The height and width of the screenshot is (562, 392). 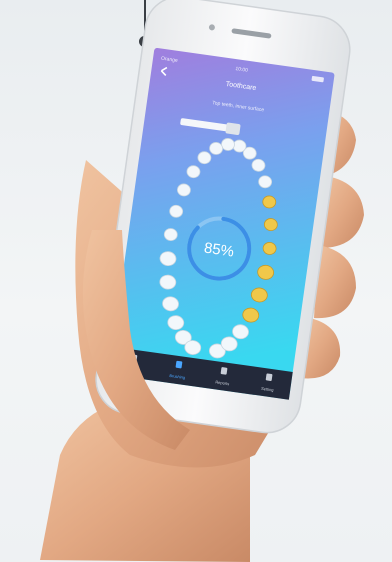 I want to click on brush-icon, so click(x=179, y=364).